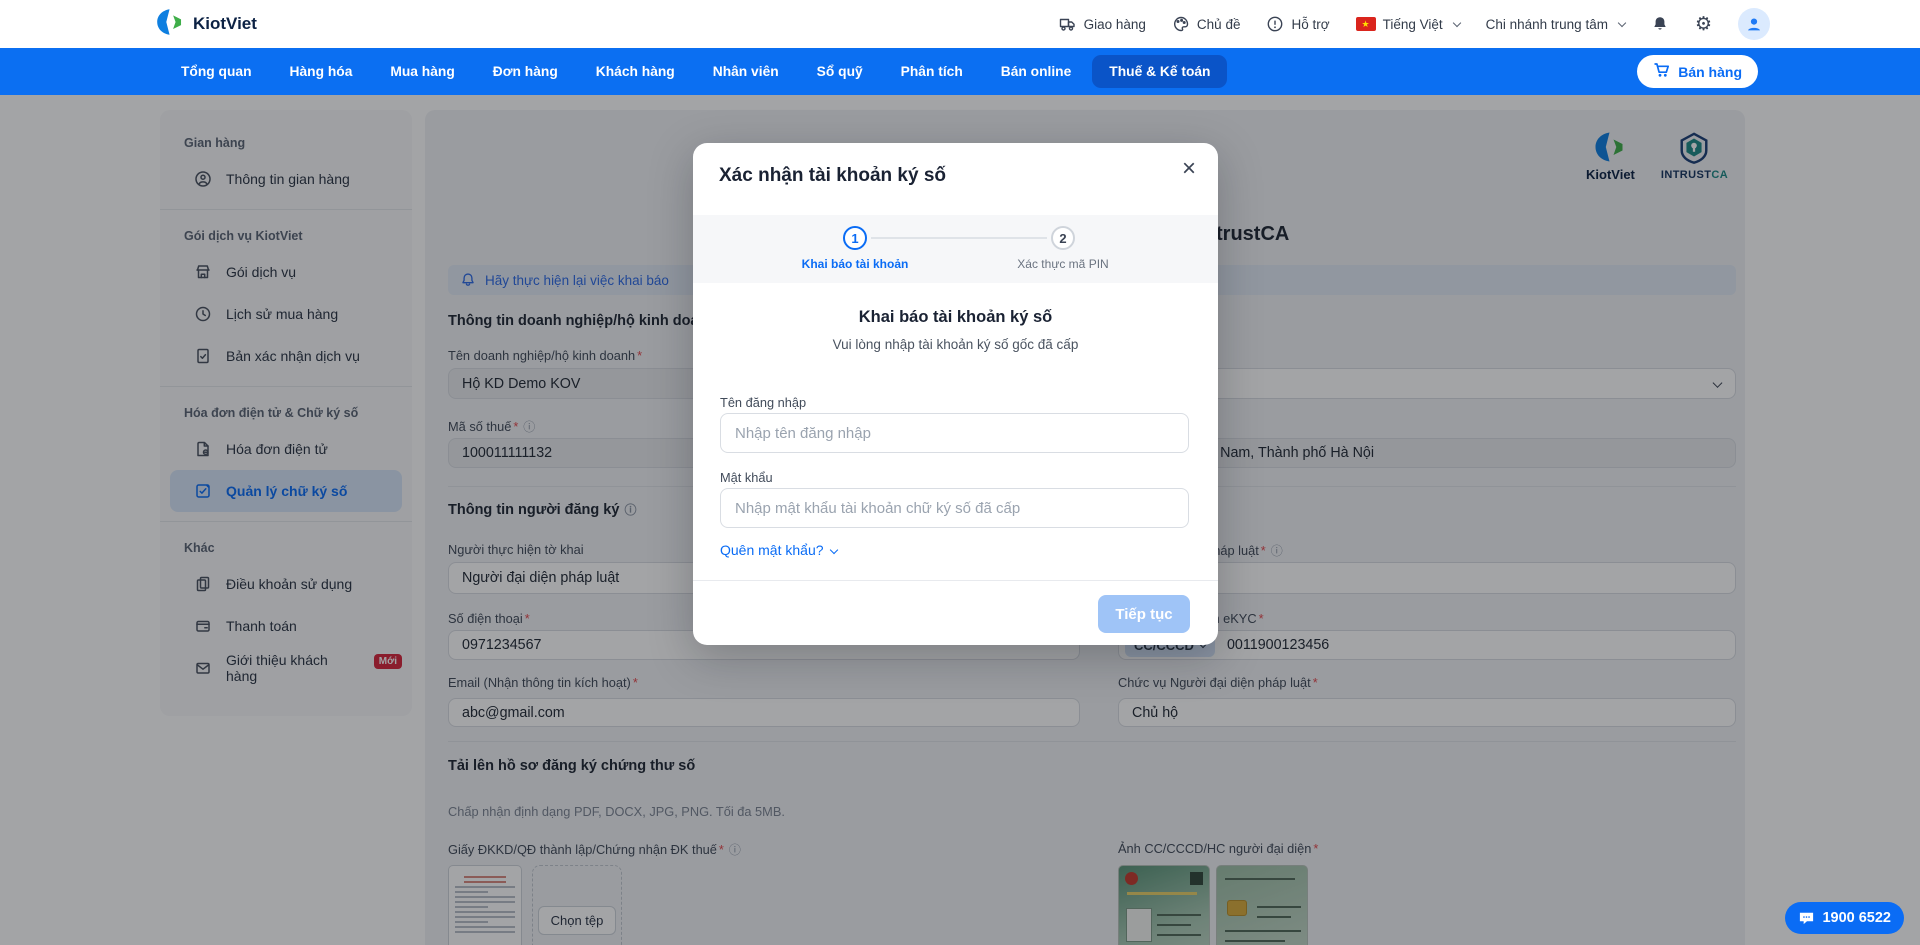 This screenshot has height=945, width=1920. I want to click on kiotviet-brand: KiotViet, so click(206, 24).